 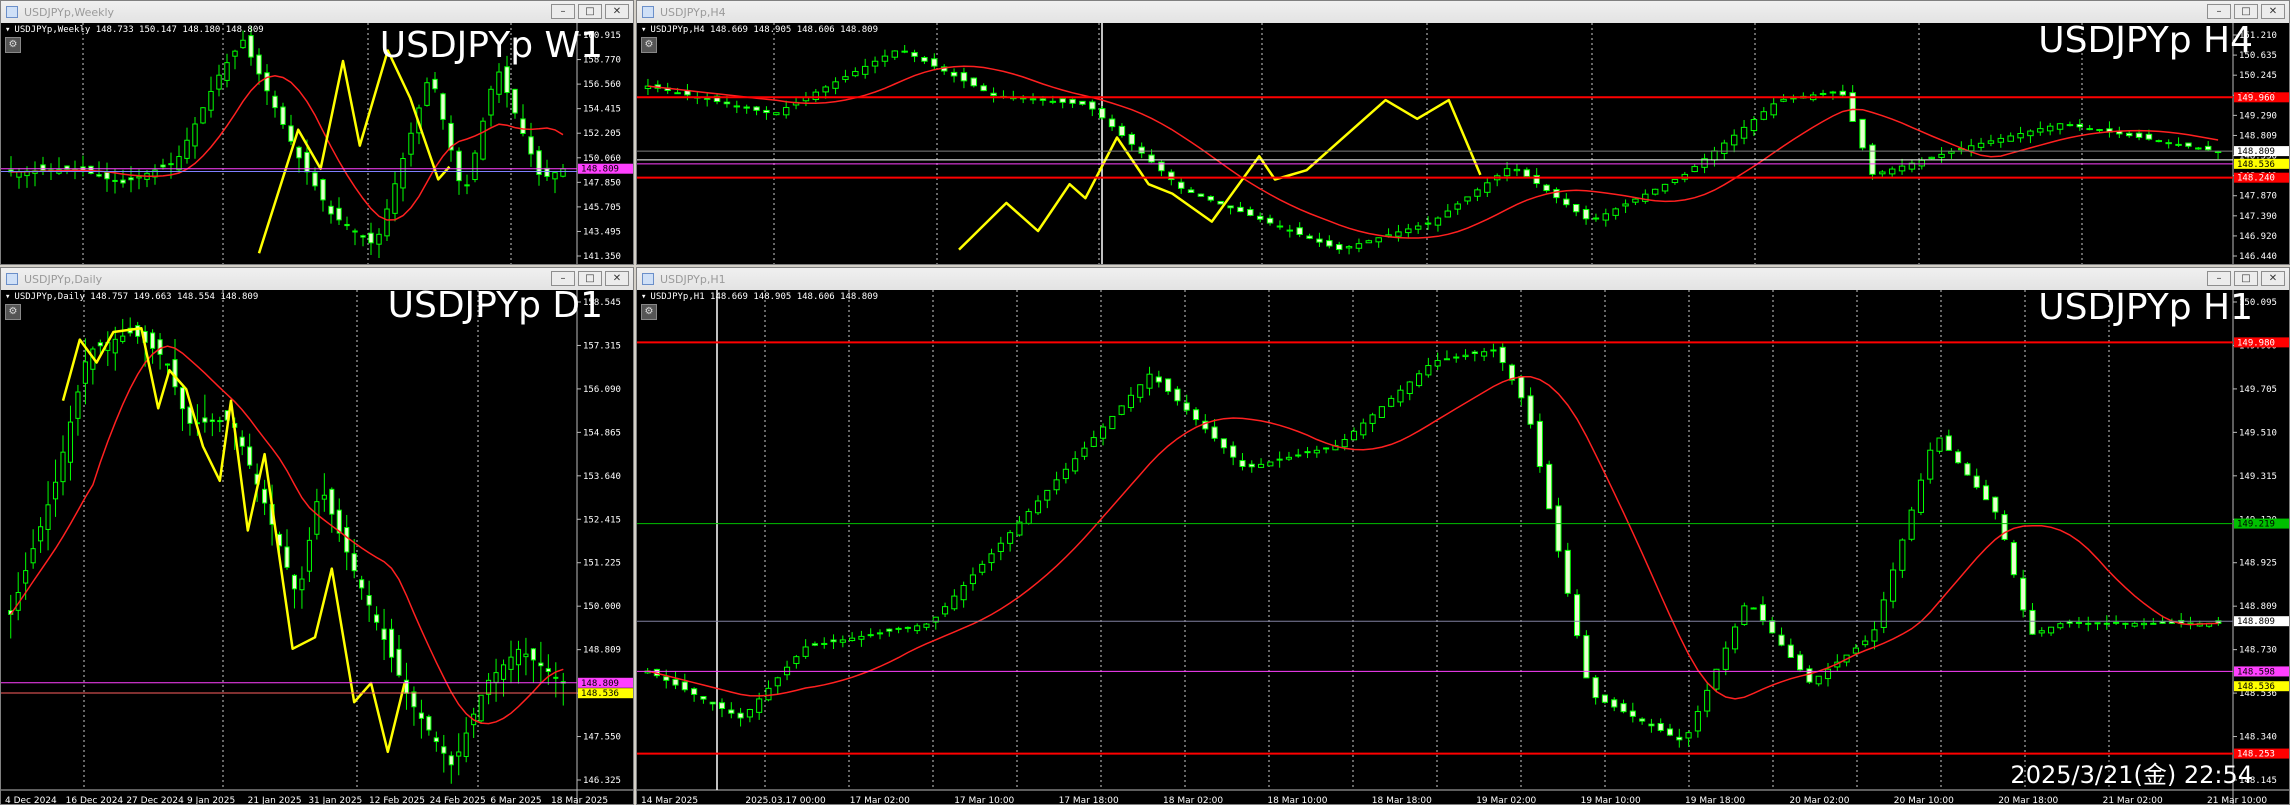 What do you see at coordinates (602, 781) in the screenshot?
I see `price-tick-label: 146.325` at bounding box center [602, 781].